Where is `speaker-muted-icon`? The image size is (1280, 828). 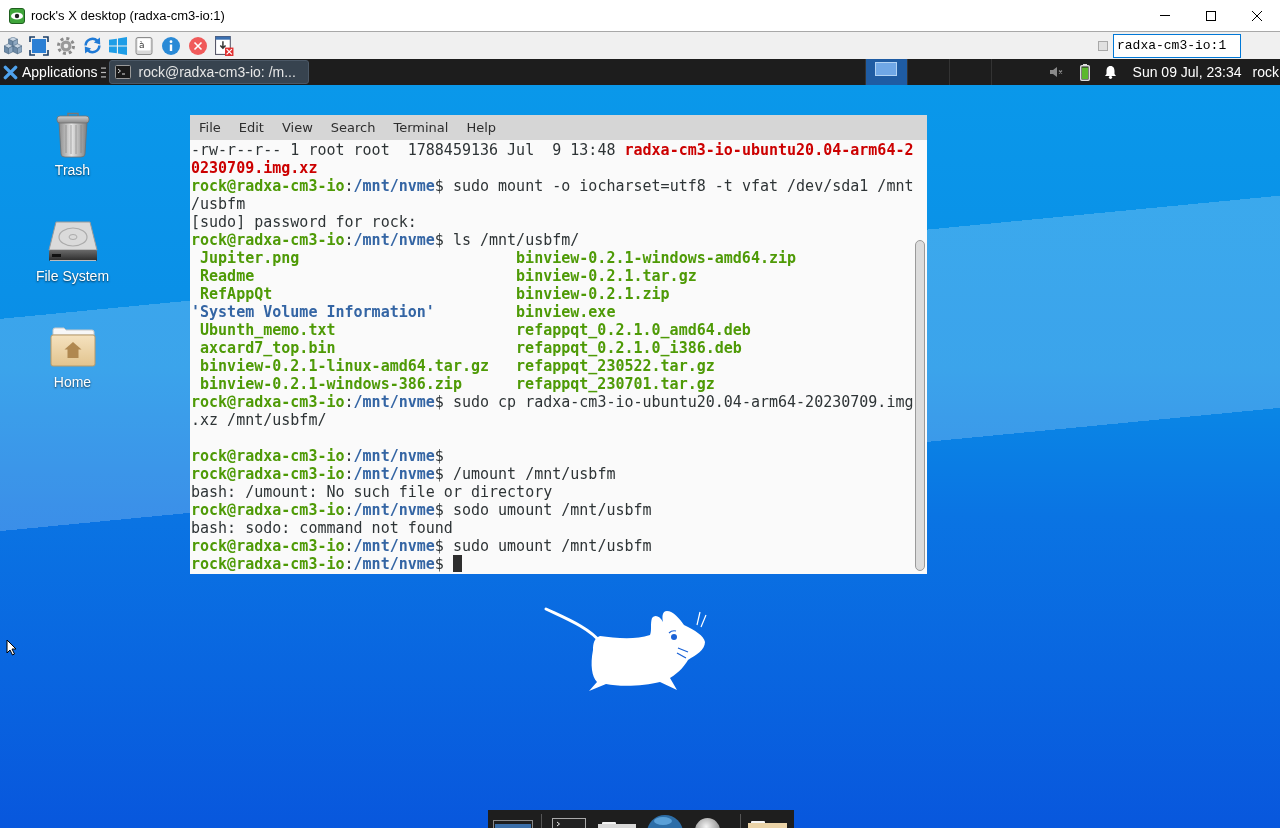 speaker-muted-icon is located at coordinates (1055, 72).